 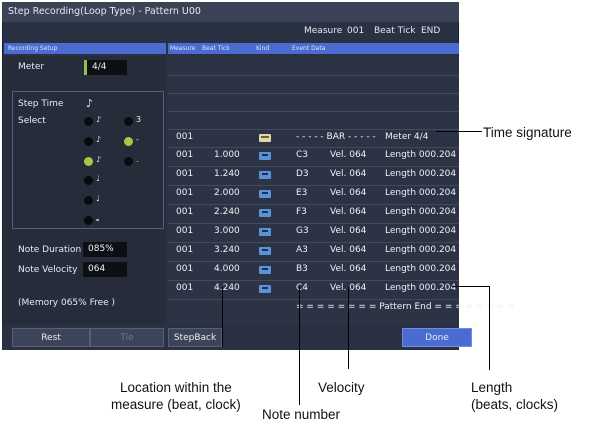 What do you see at coordinates (336, 137) in the screenshot?
I see `row-event-data: - - - - - BAR - - - - -` at bounding box center [336, 137].